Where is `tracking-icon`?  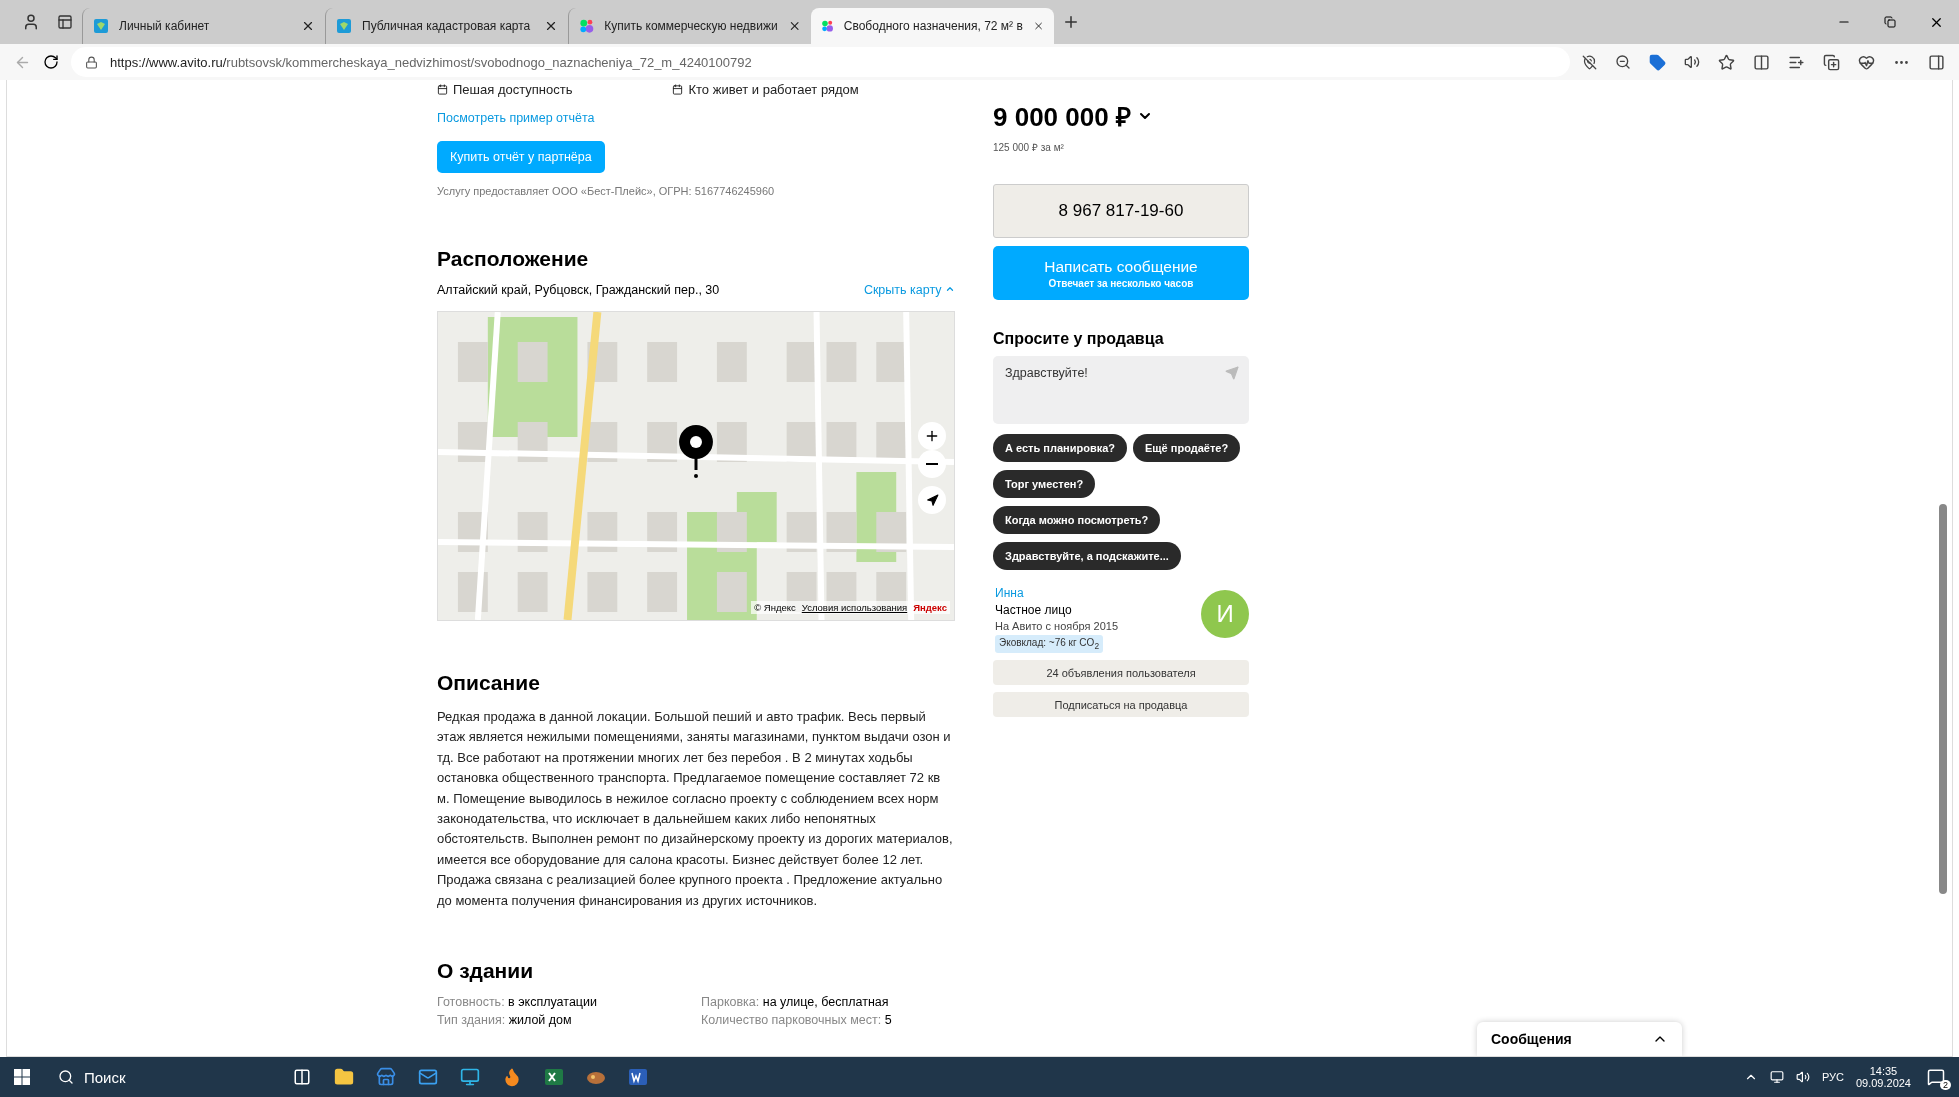
tracking-icon is located at coordinates (1589, 62).